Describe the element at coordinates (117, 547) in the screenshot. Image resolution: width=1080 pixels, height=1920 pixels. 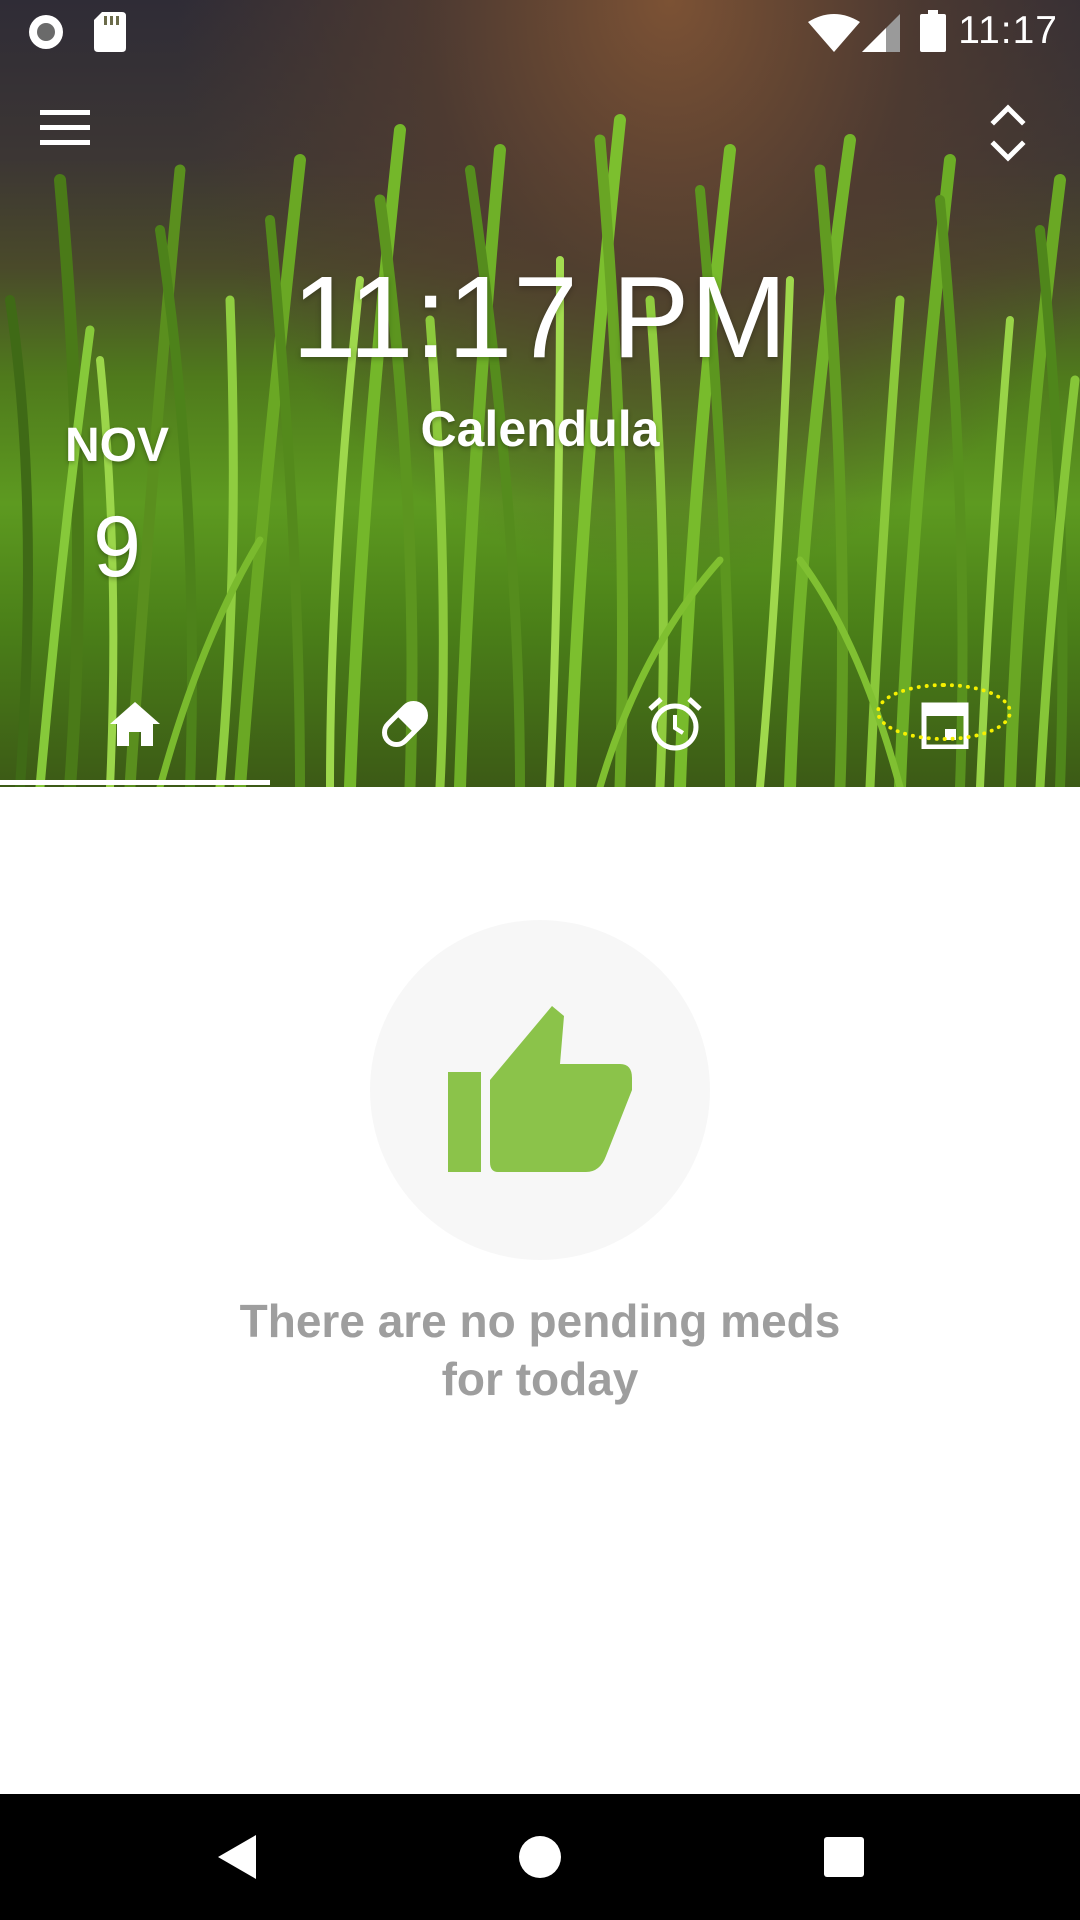
I see `date-day: 9` at that location.